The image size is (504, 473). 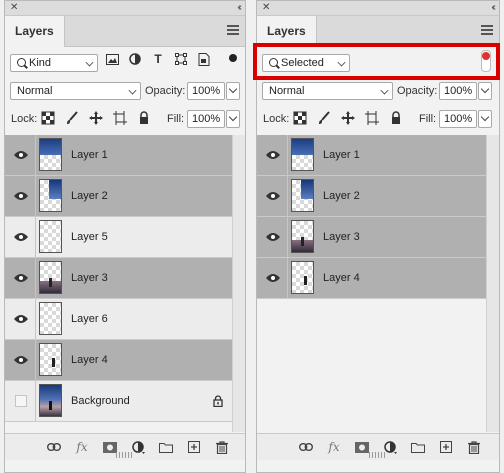 What do you see at coordinates (376, 61) in the screenshot?
I see `highlight-annotation` at bounding box center [376, 61].